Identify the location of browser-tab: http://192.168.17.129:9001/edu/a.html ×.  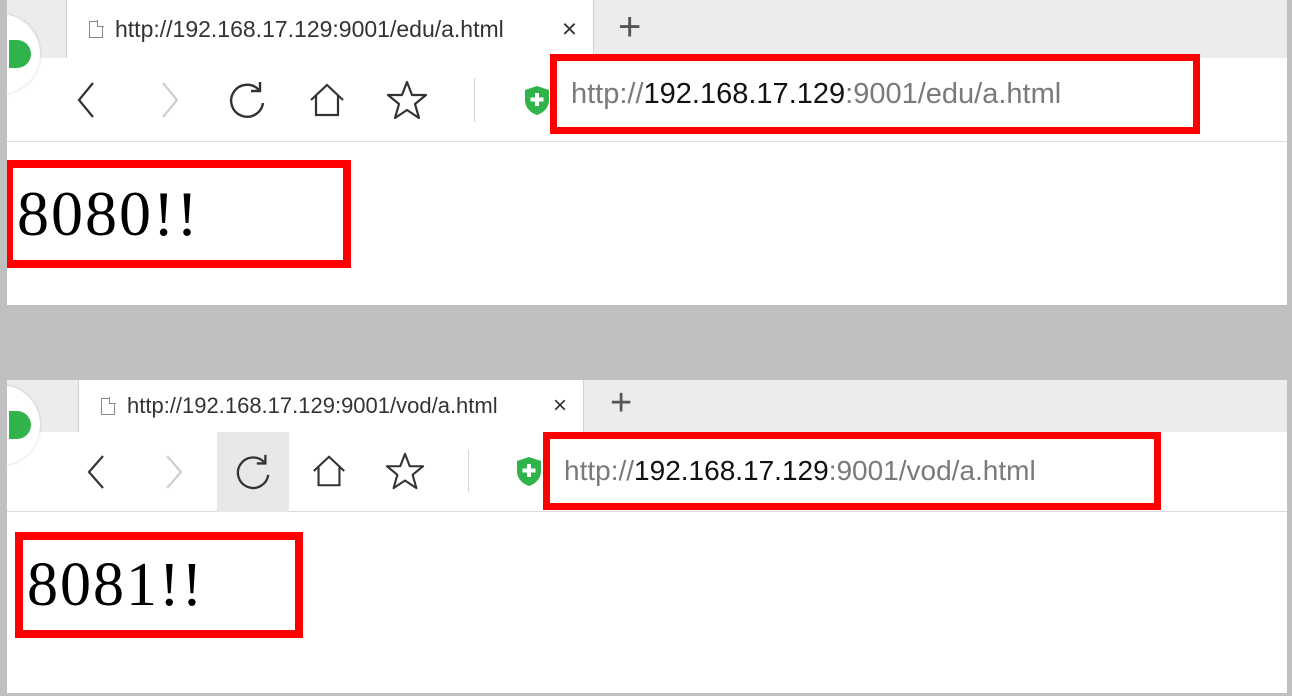
(330, 29).